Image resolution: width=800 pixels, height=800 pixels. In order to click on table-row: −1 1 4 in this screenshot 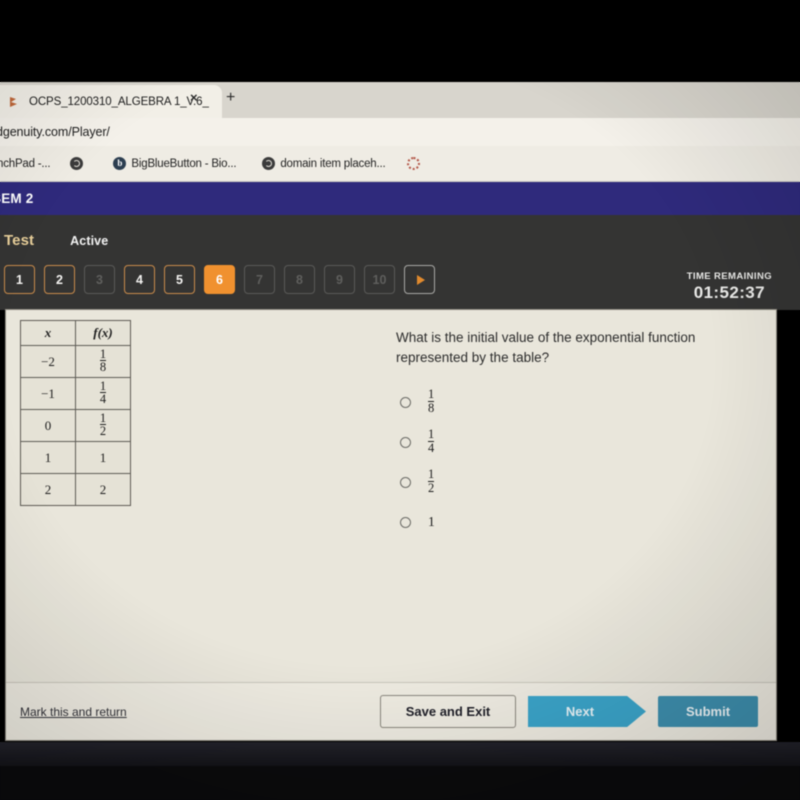, I will do `click(75, 393)`.